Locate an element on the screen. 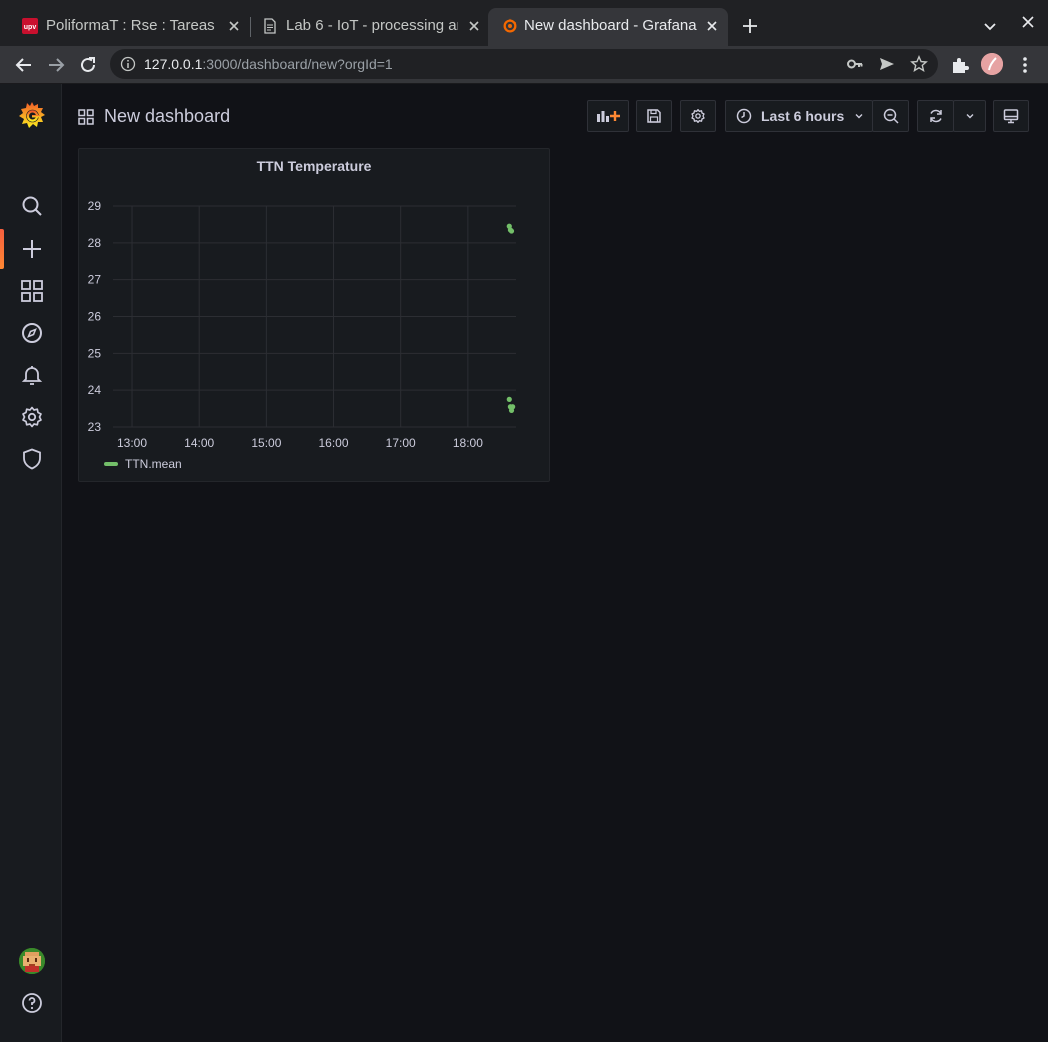 The width and height of the screenshot is (1048, 1042). reload-icon is located at coordinates (88, 65).